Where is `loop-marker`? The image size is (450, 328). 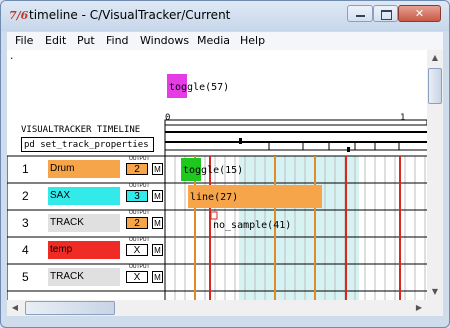 loop-marker is located at coordinates (348, 149).